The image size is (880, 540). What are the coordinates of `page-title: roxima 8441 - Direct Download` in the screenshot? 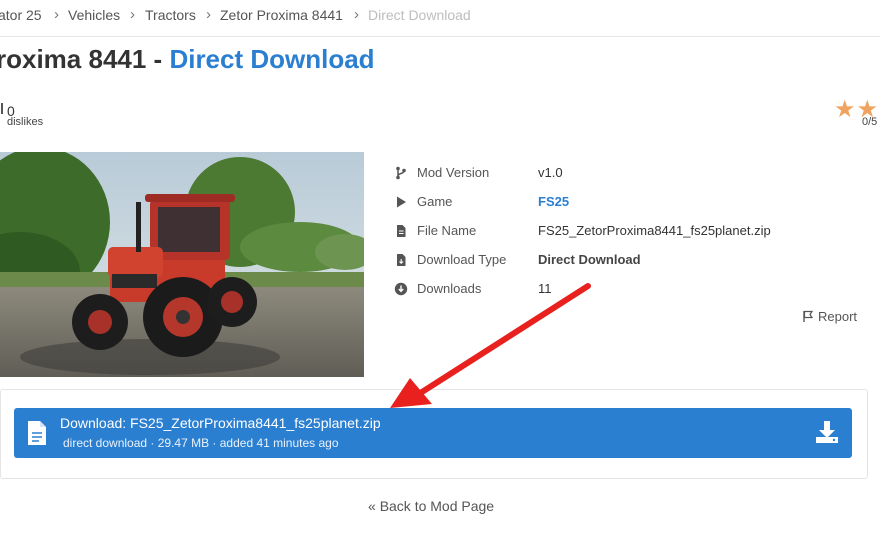 It's located at (187, 59).